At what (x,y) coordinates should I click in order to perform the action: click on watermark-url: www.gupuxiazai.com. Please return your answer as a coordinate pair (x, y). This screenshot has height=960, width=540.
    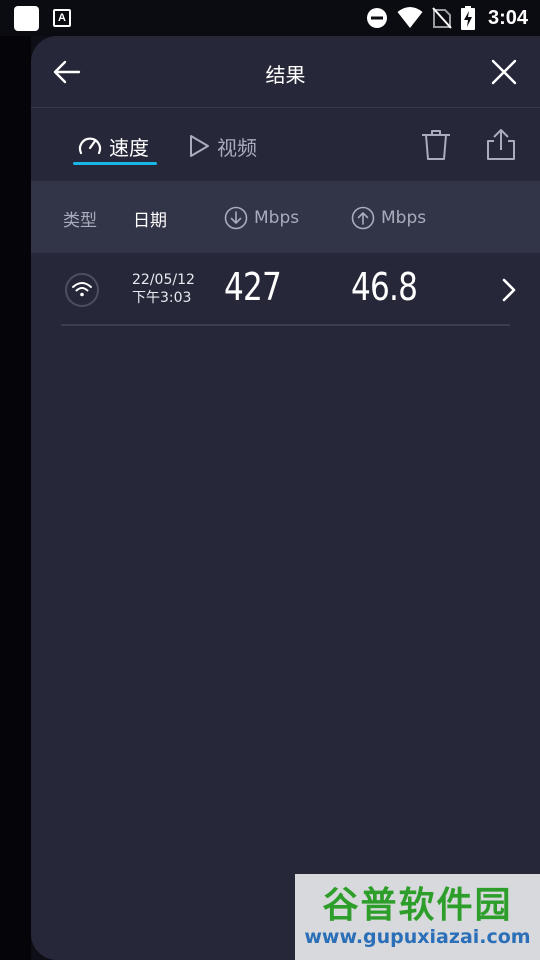
    Looking at the image, I should click on (417, 937).